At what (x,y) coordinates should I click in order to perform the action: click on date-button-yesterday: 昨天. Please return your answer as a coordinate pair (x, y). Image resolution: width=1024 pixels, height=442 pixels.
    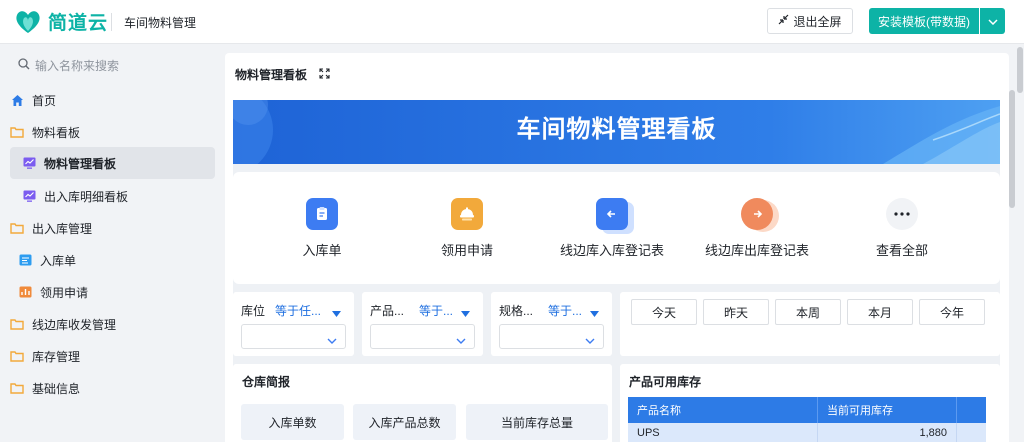
    Looking at the image, I should click on (736, 312).